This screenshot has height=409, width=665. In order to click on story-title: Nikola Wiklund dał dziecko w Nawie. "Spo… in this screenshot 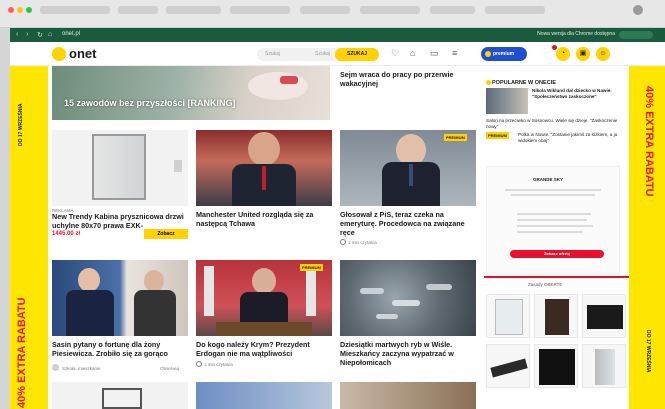, I will do `click(577, 94)`.